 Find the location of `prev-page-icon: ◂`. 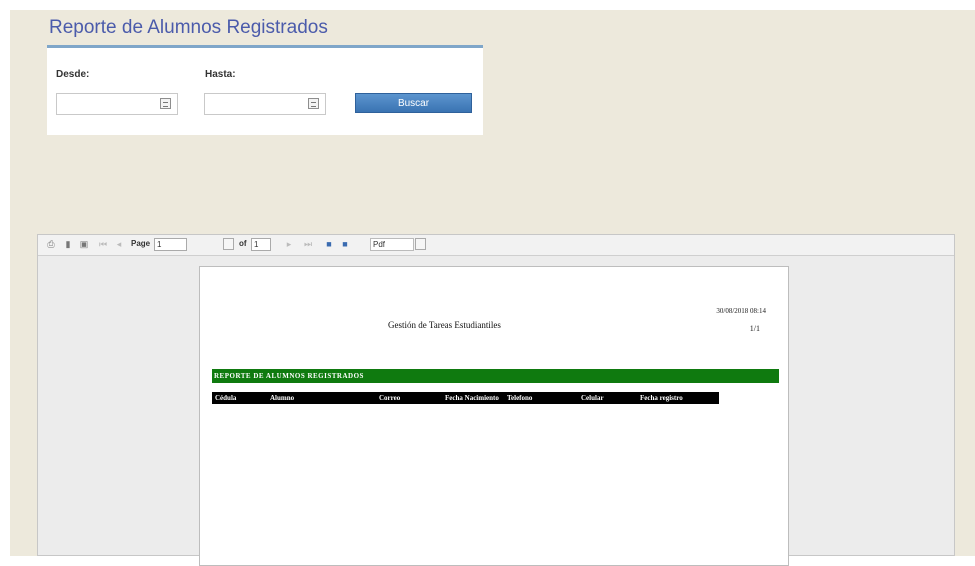

prev-page-icon: ◂ is located at coordinates (119, 244).